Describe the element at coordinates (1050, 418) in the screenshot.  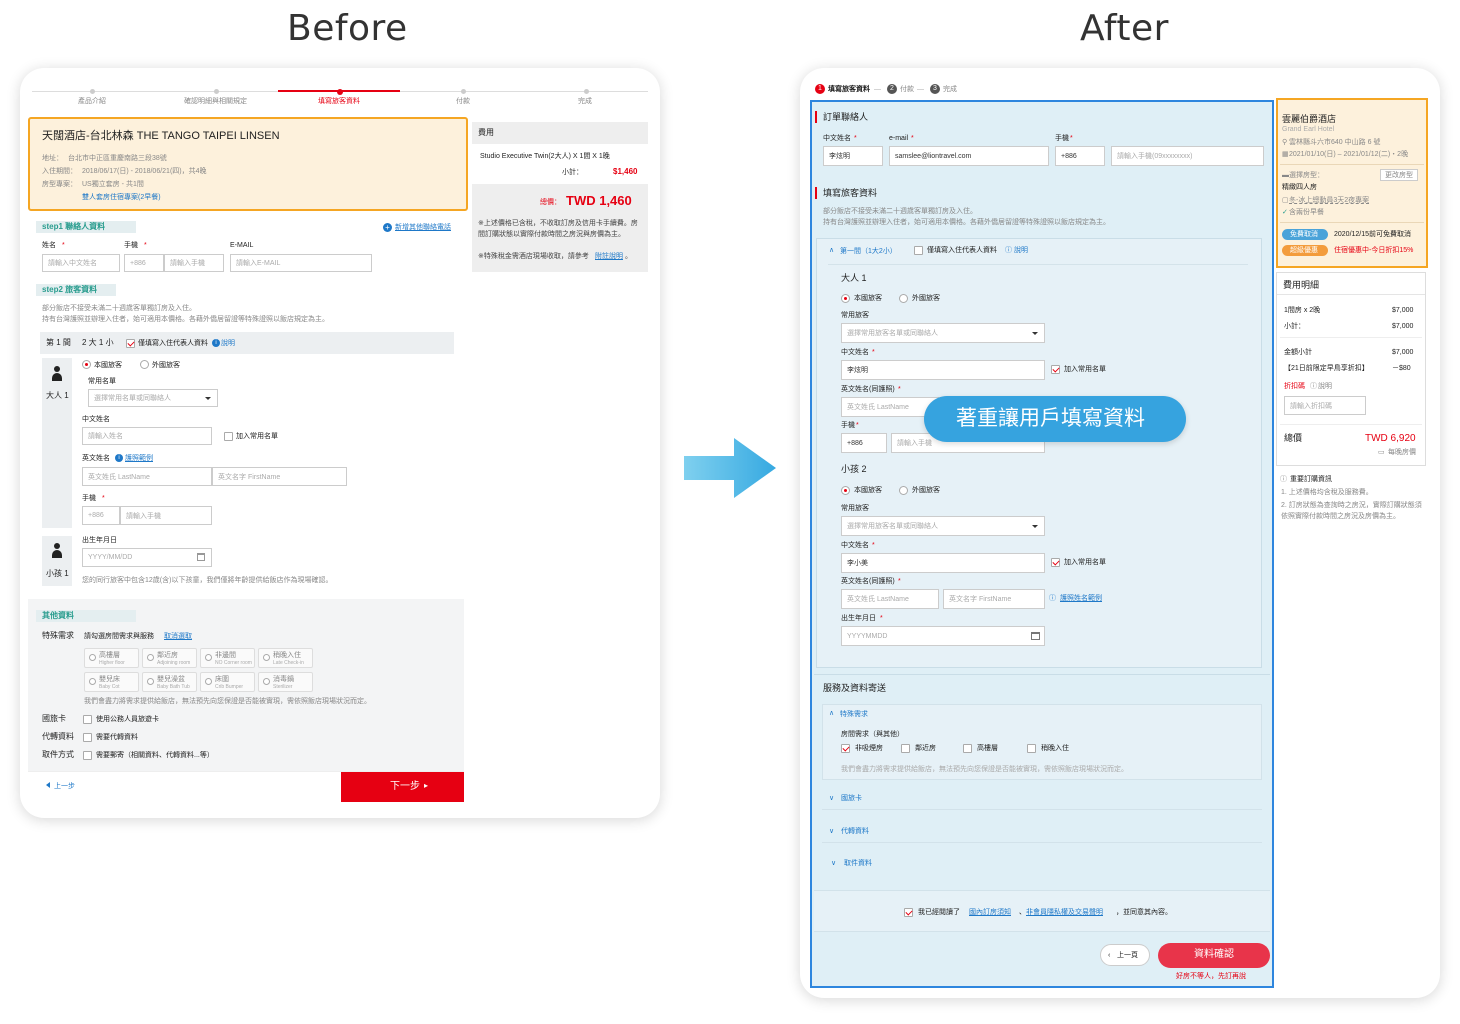
I see `focus-badge-text: 著重讓用戶填寫資料` at that location.